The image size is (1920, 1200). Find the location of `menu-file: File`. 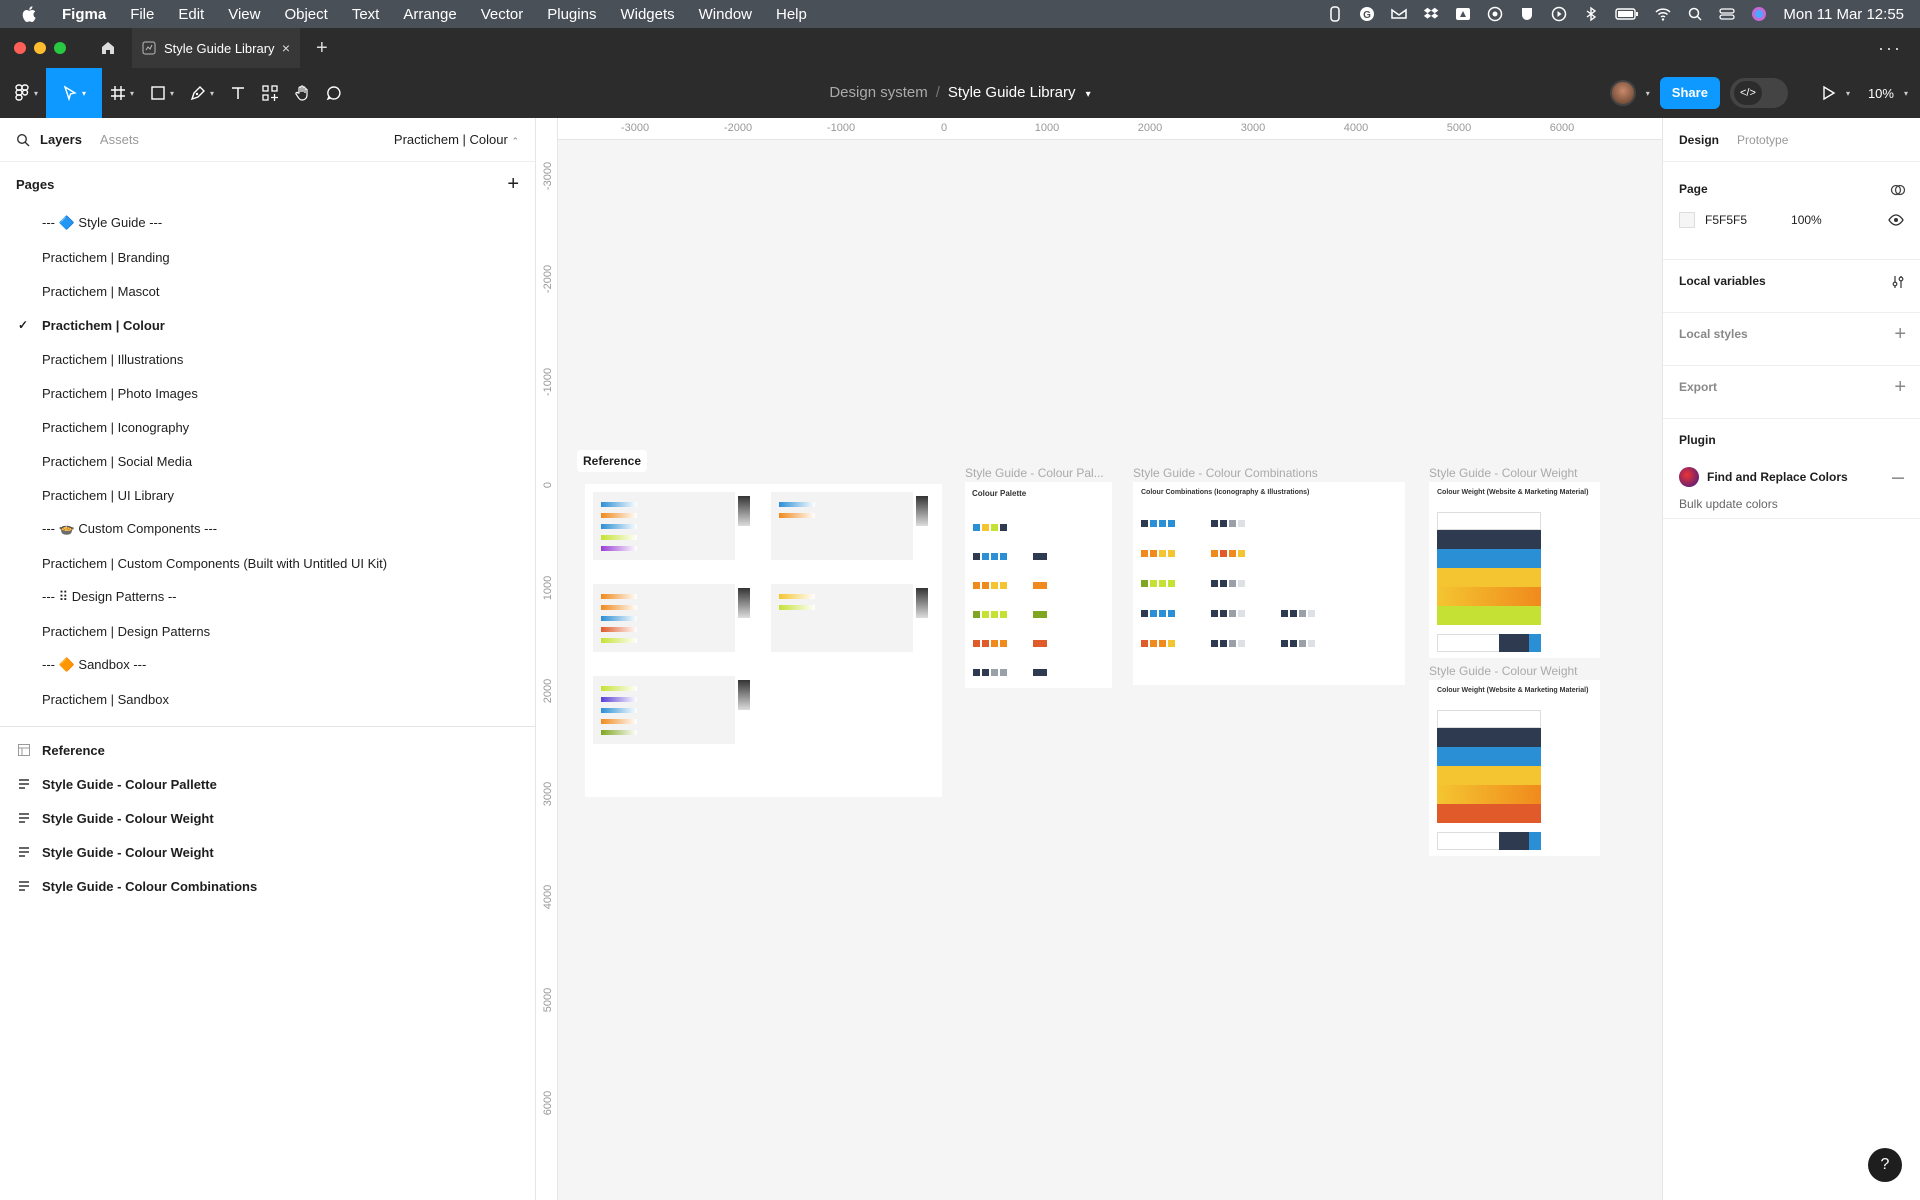

menu-file: File is located at coordinates (142, 14).